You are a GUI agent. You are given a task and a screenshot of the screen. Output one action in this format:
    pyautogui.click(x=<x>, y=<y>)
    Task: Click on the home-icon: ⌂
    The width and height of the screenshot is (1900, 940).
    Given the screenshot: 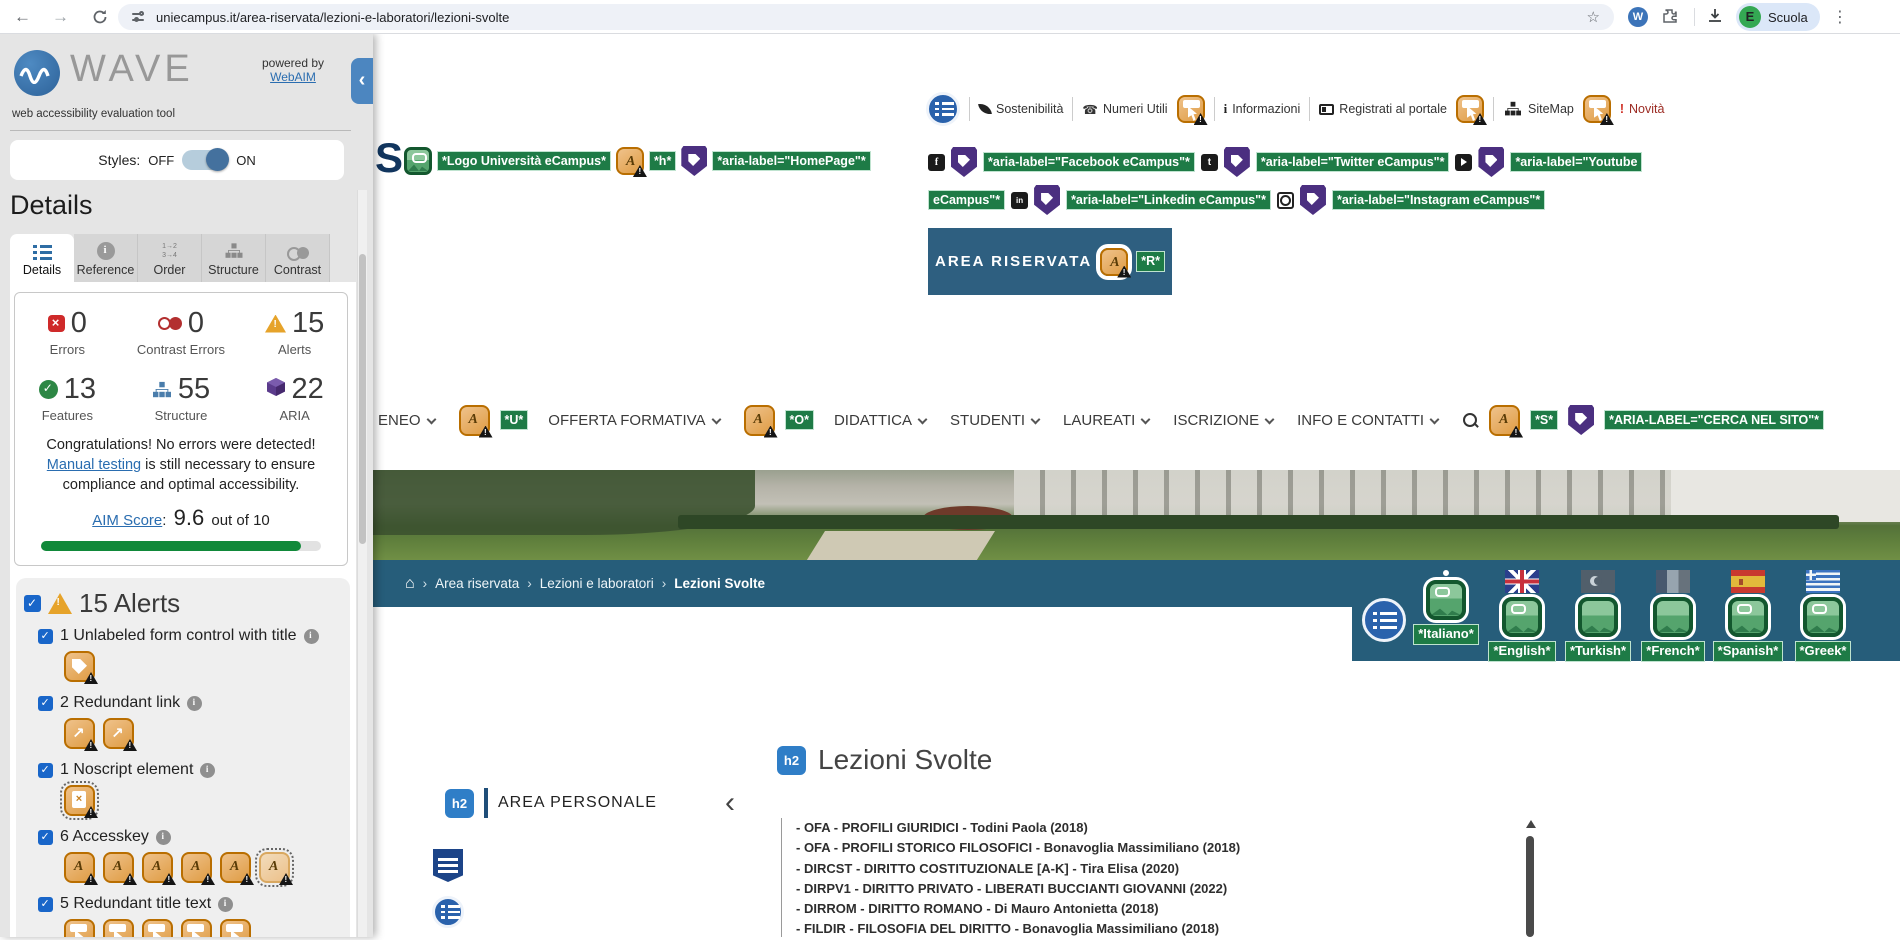 What is the action you would take?
    pyautogui.click(x=410, y=584)
    